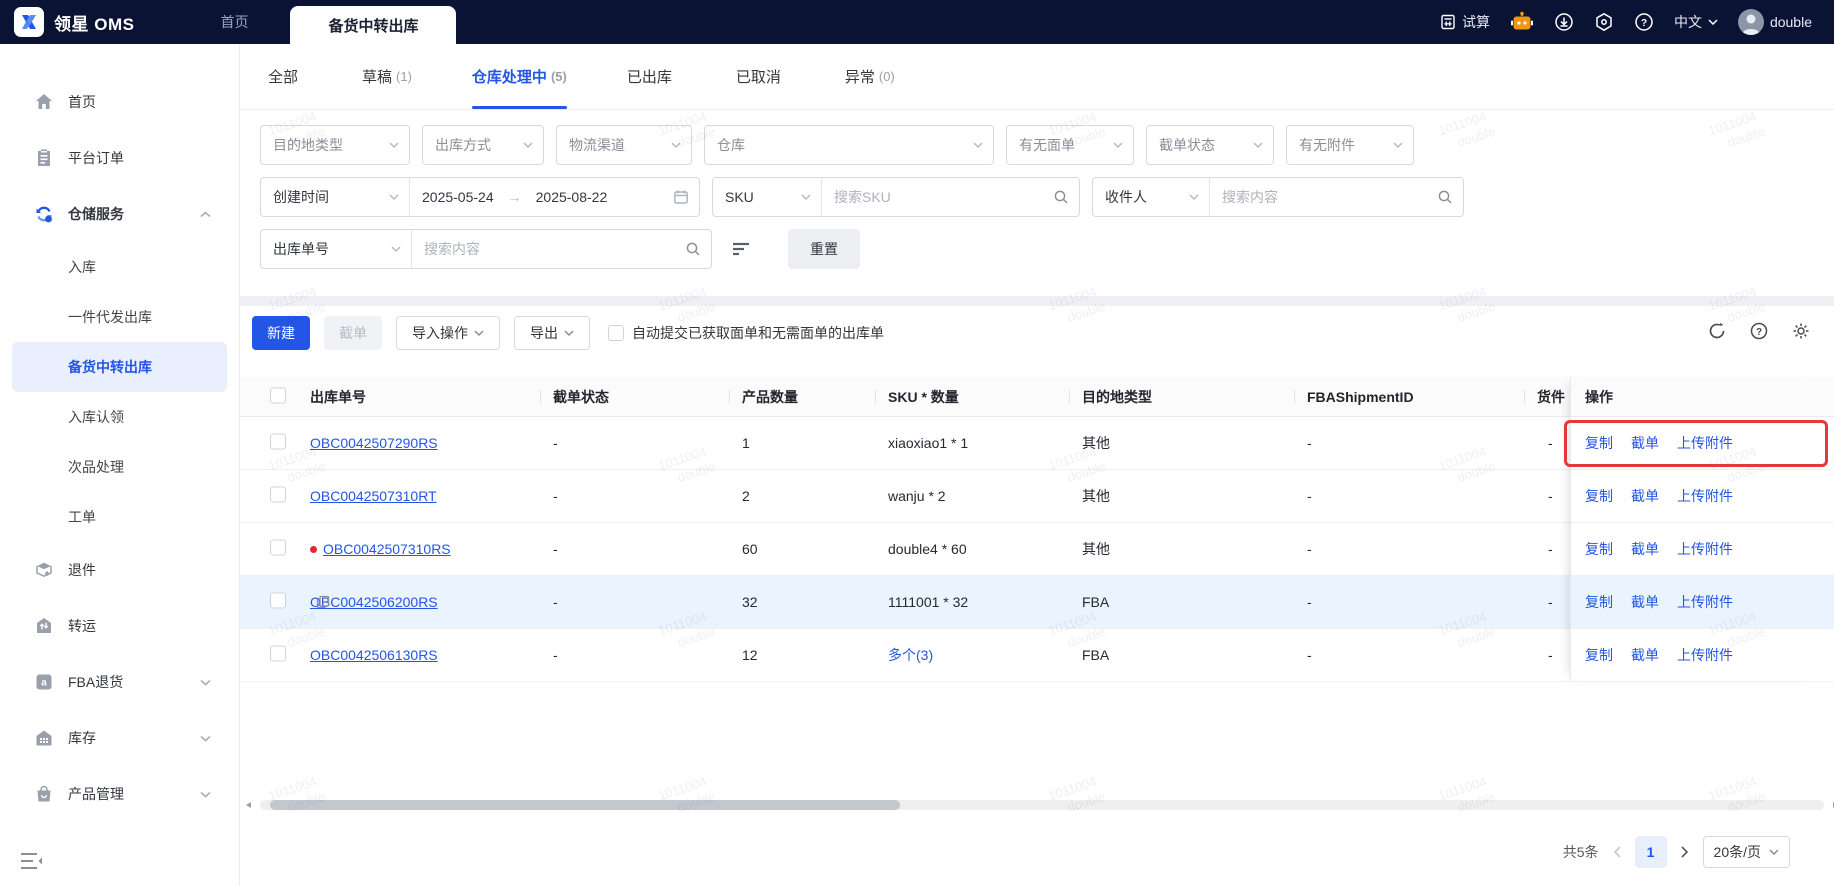 The height and width of the screenshot is (886, 1834). Describe the element at coordinates (353, 333) in the screenshot. I see `cut-order-button: 截单` at that location.